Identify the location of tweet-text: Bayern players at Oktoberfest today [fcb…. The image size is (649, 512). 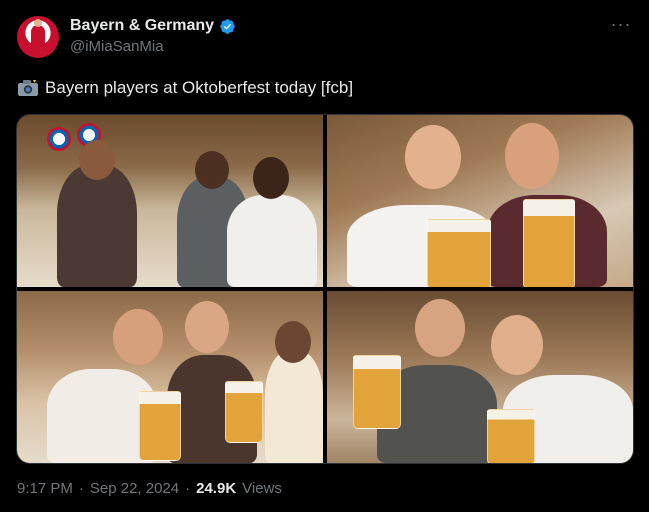
(185, 88).